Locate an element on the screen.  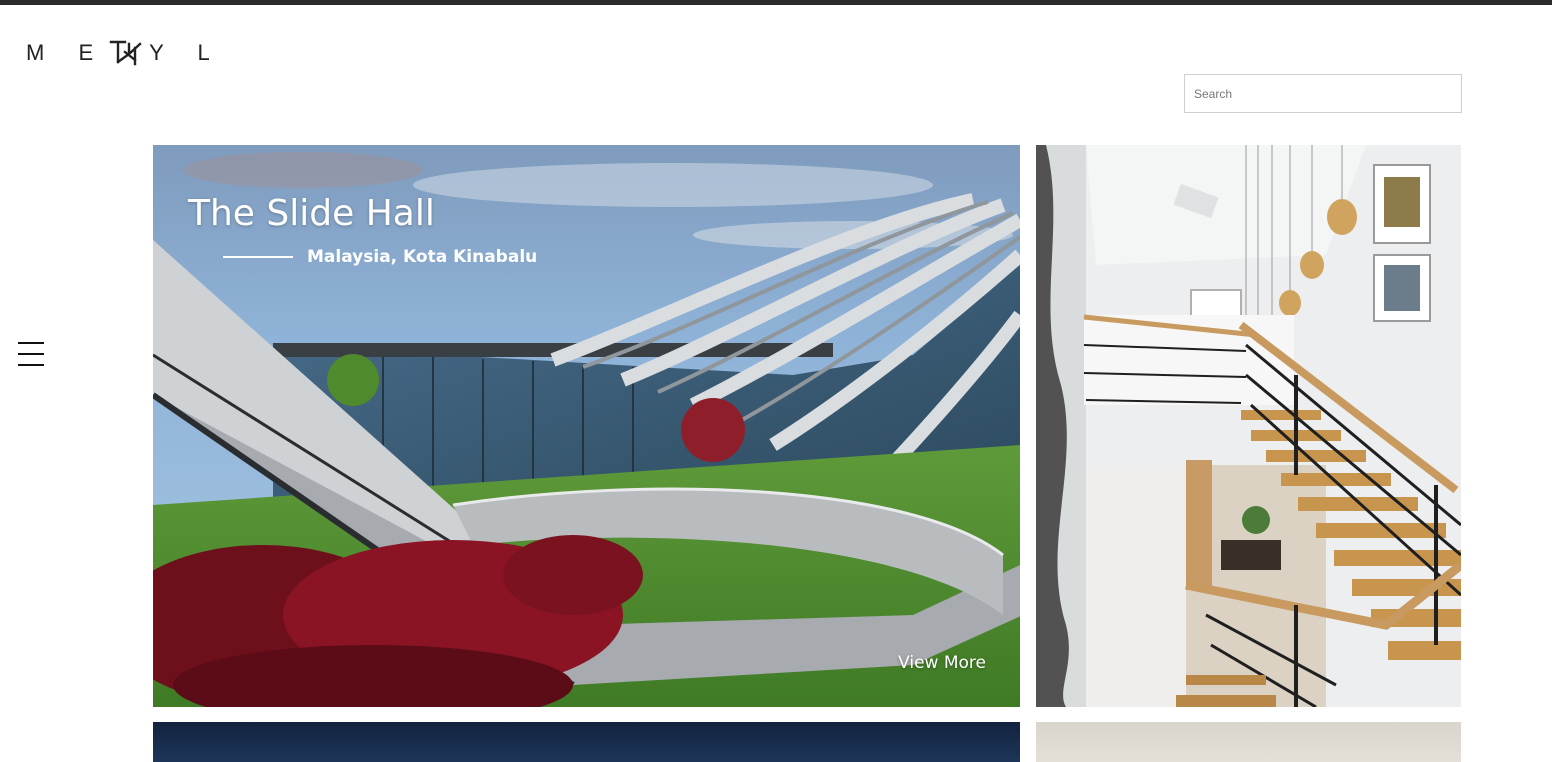
view-more-link: View More is located at coordinates (942, 663).